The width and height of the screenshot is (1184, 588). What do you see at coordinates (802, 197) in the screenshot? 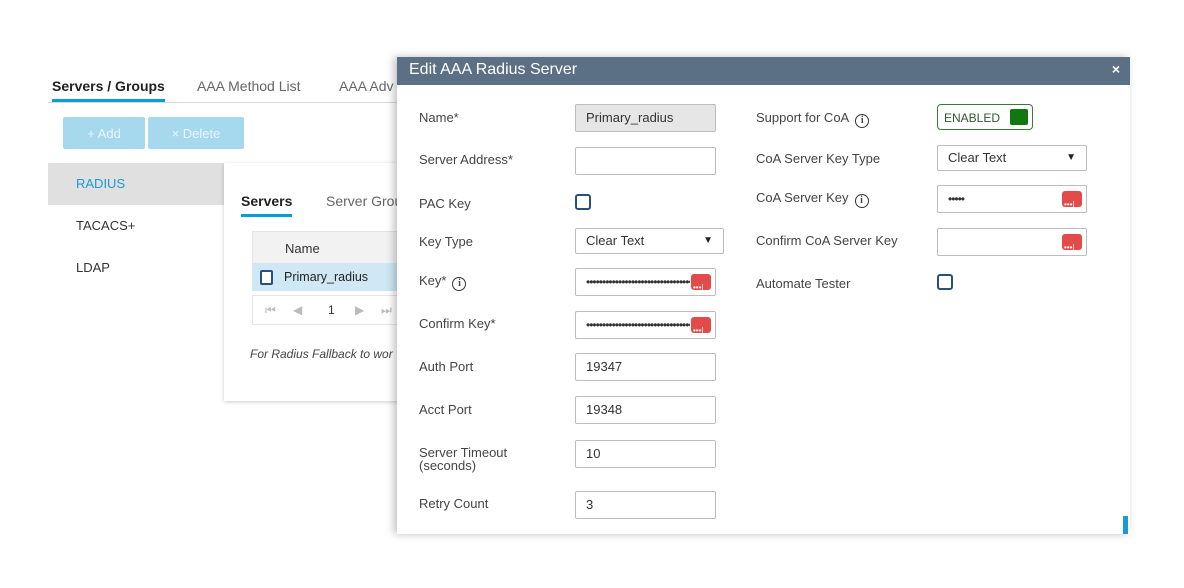
I see `coa-key-label-text: CoA Server Key` at bounding box center [802, 197].